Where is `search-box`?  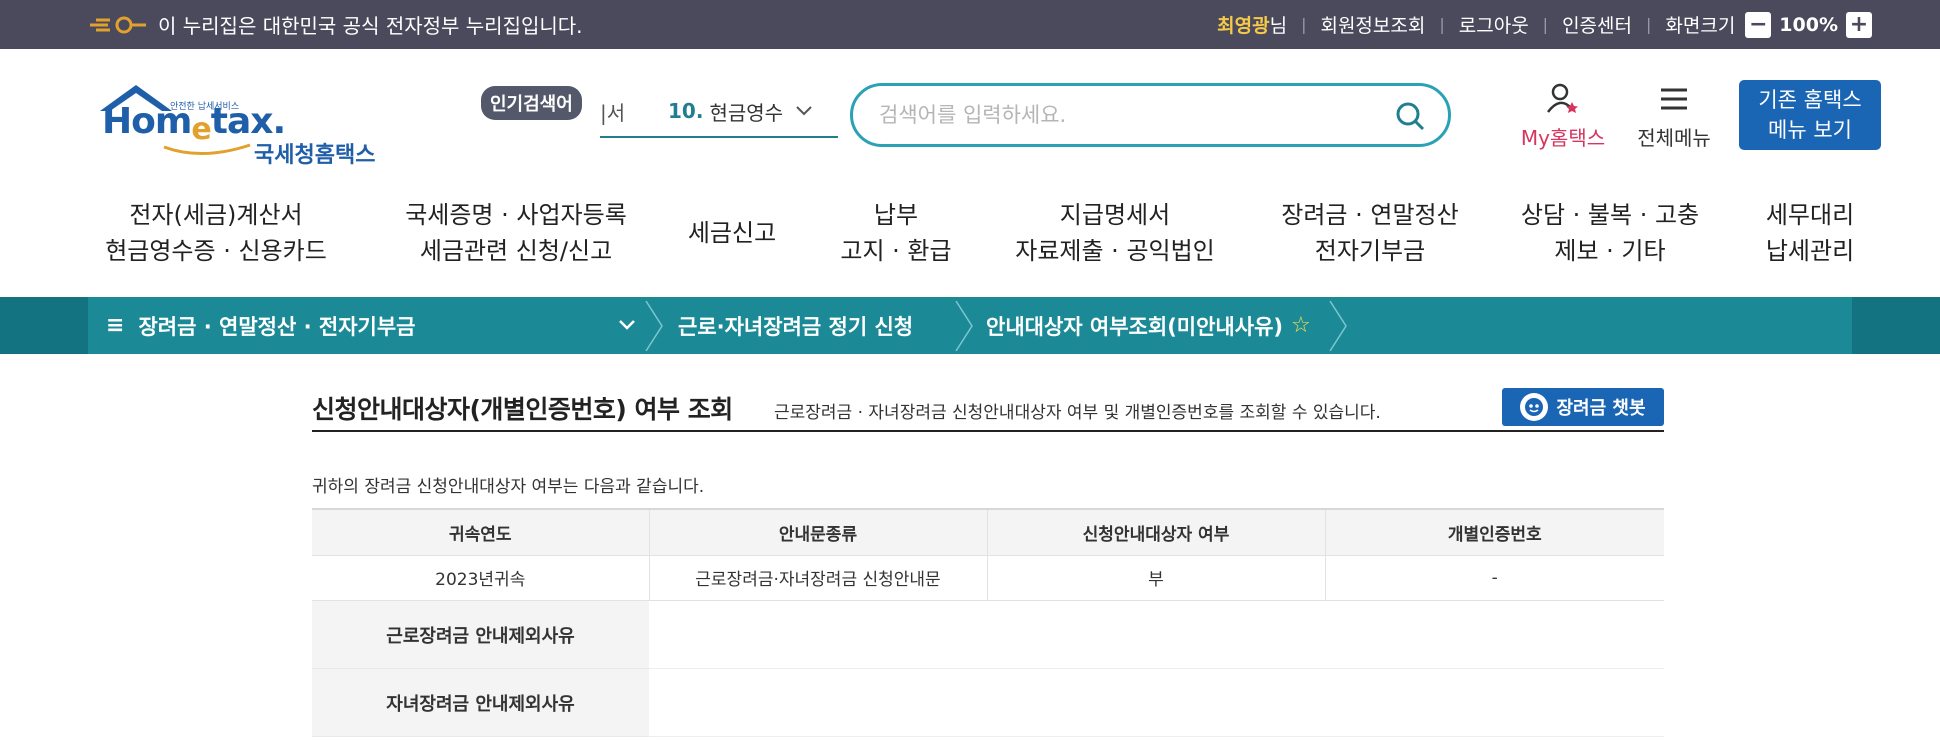
search-box is located at coordinates (1150, 115).